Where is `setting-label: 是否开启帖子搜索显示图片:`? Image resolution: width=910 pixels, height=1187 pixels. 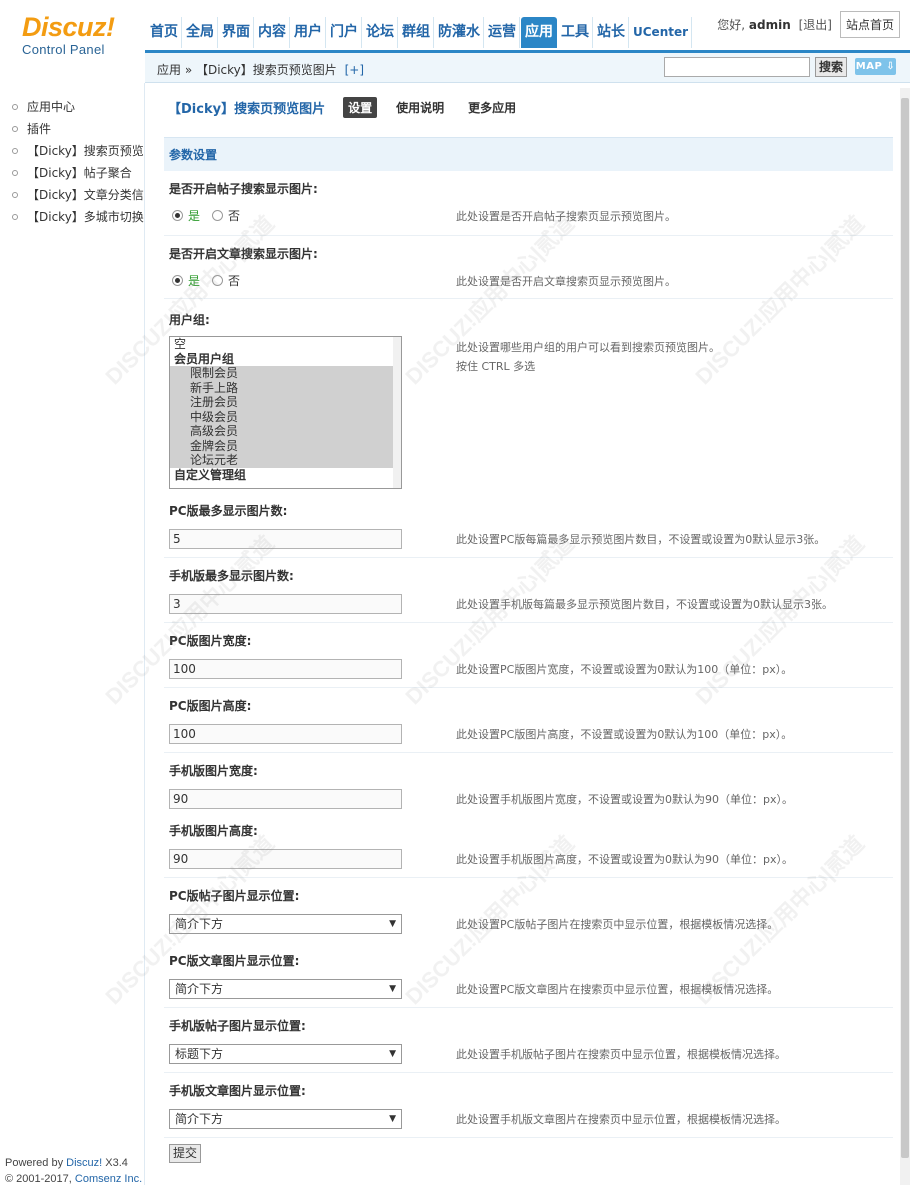 setting-label: 是否开启帖子搜索显示图片: is located at coordinates (243, 189).